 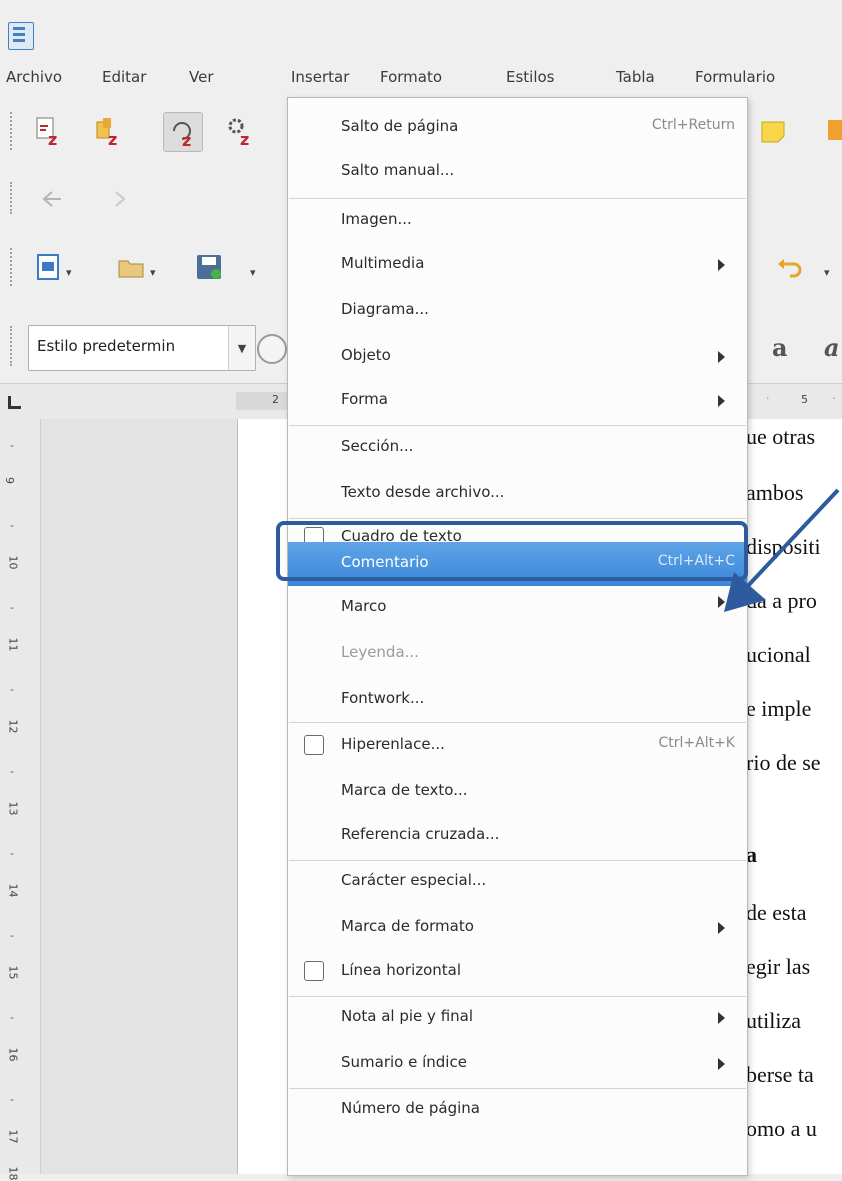 What do you see at coordinates (517, 357) in the screenshot?
I see `menu-item-object: Objeto` at bounding box center [517, 357].